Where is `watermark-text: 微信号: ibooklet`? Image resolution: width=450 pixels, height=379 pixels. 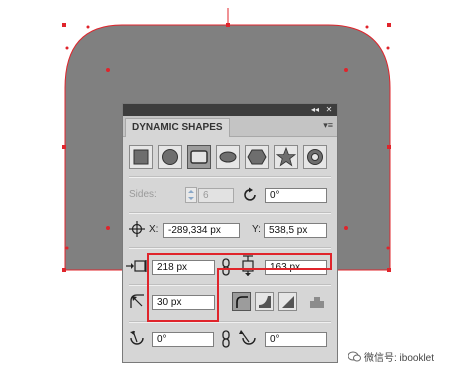
watermark-text: 微信号: ibooklet is located at coordinates (399, 358).